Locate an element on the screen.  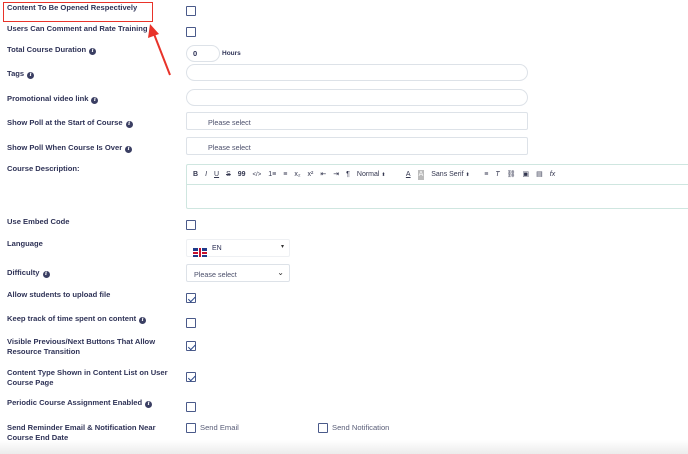
duration-input: 0 is located at coordinates (203, 53).